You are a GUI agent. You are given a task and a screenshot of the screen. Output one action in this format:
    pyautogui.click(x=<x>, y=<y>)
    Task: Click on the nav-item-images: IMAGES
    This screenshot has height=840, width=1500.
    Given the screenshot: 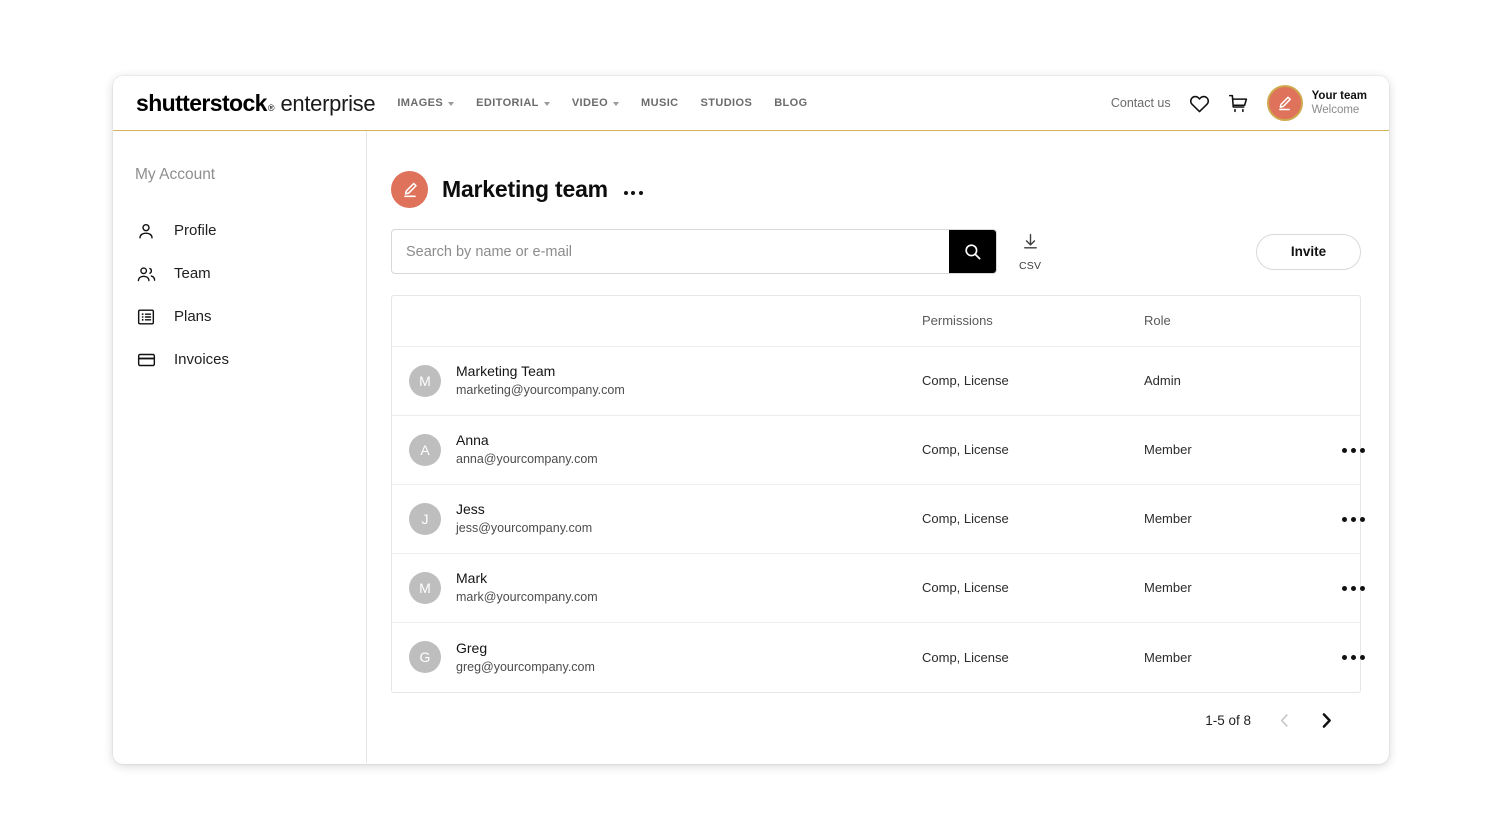 What is the action you would take?
    pyautogui.click(x=426, y=103)
    